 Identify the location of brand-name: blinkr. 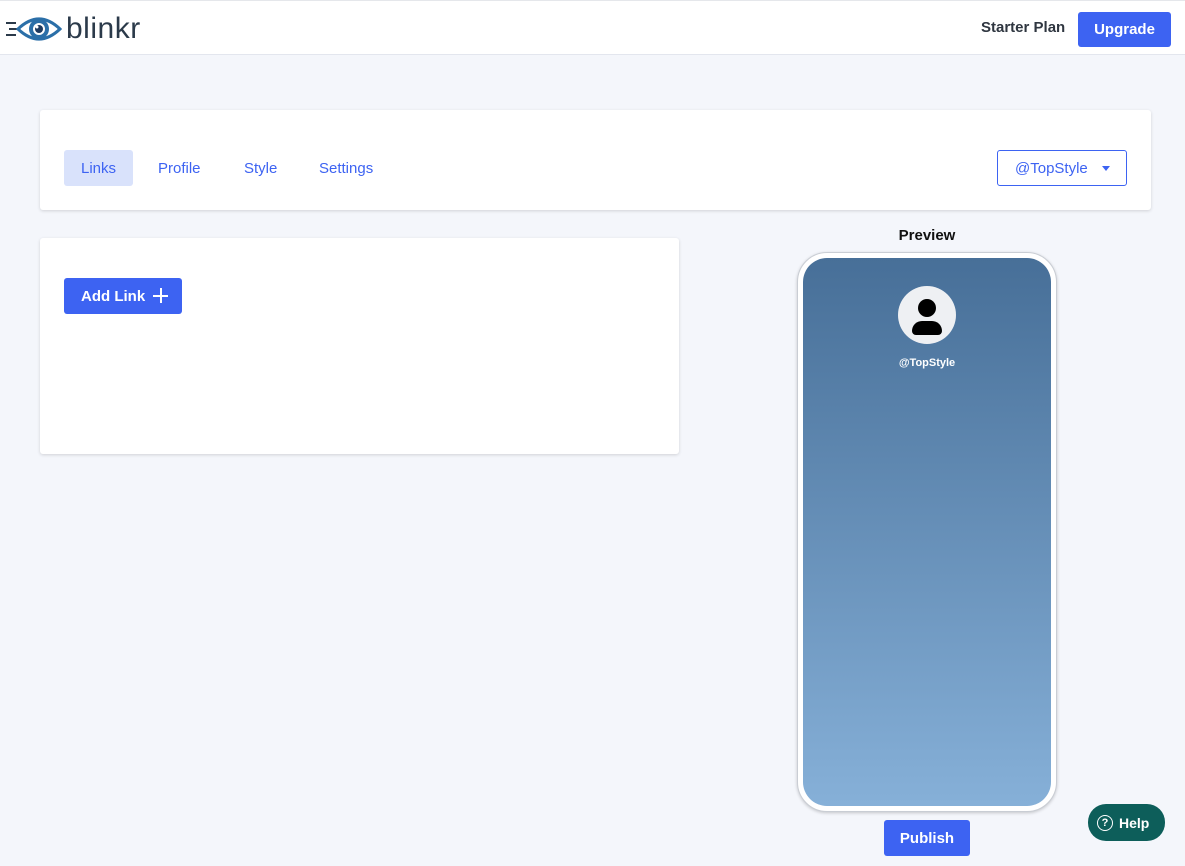
(103, 28).